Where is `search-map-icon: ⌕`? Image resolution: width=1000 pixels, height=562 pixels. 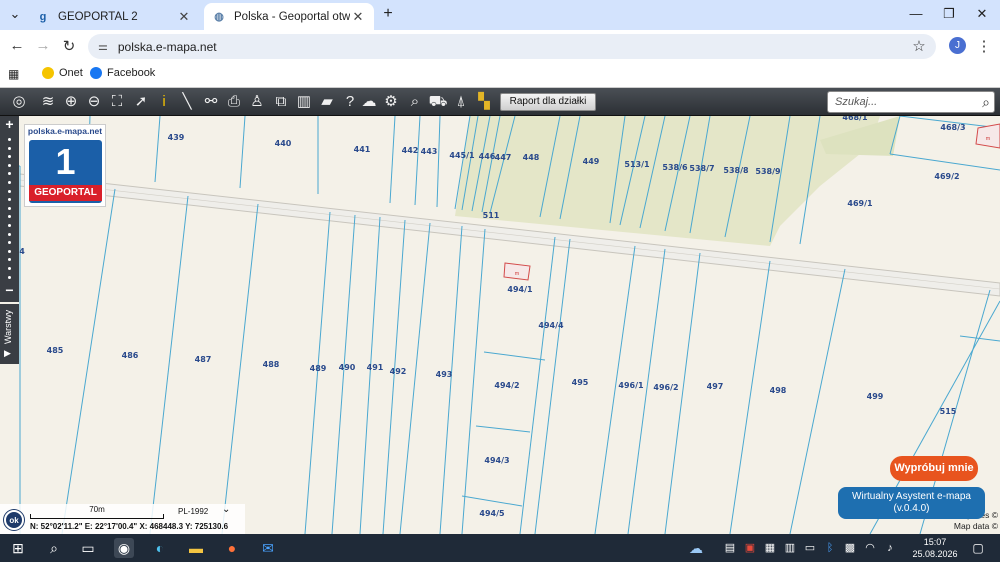 search-map-icon: ⌕ is located at coordinates (415, 102).